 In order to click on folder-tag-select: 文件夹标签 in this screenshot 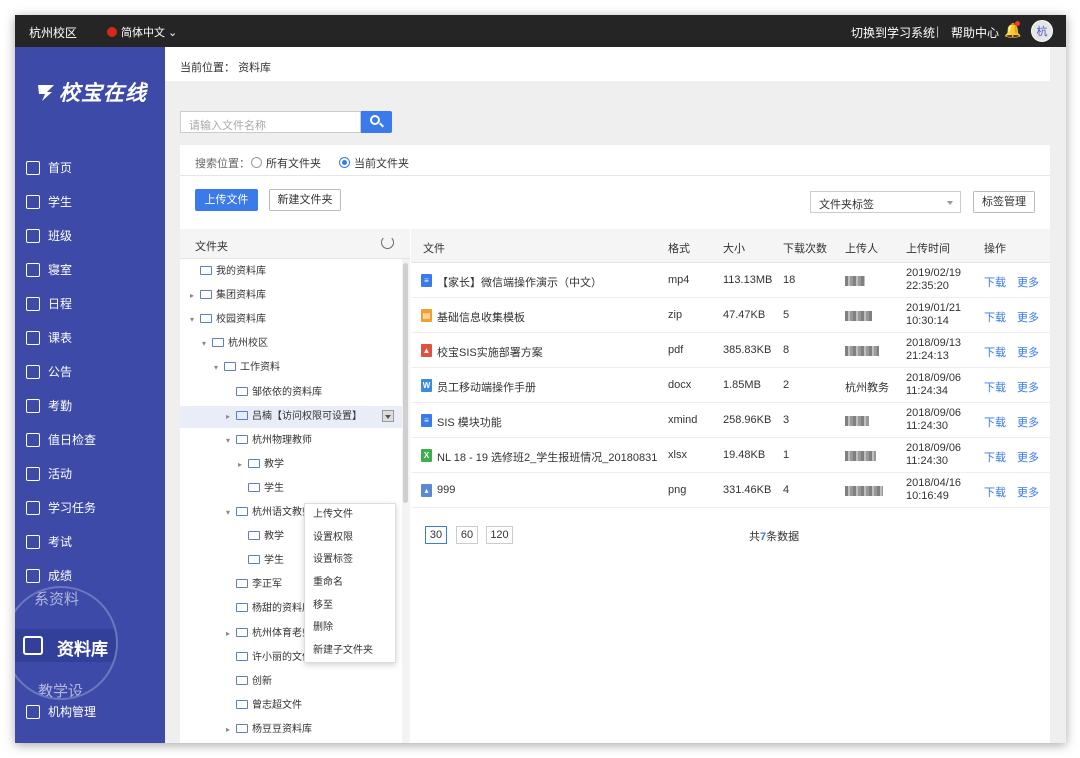, I will do `click(885, 202)`.